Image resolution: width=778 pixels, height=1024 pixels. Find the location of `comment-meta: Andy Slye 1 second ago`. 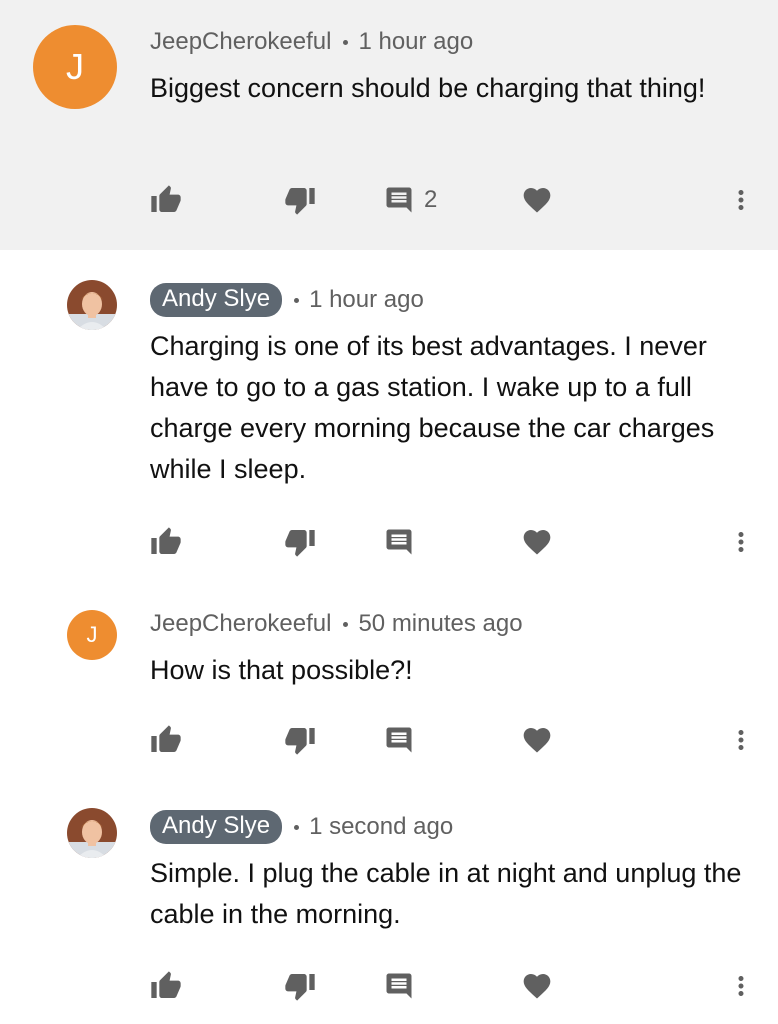

comment-meta: Andy Slye 1 second ago is located at coordinates (301, 827).